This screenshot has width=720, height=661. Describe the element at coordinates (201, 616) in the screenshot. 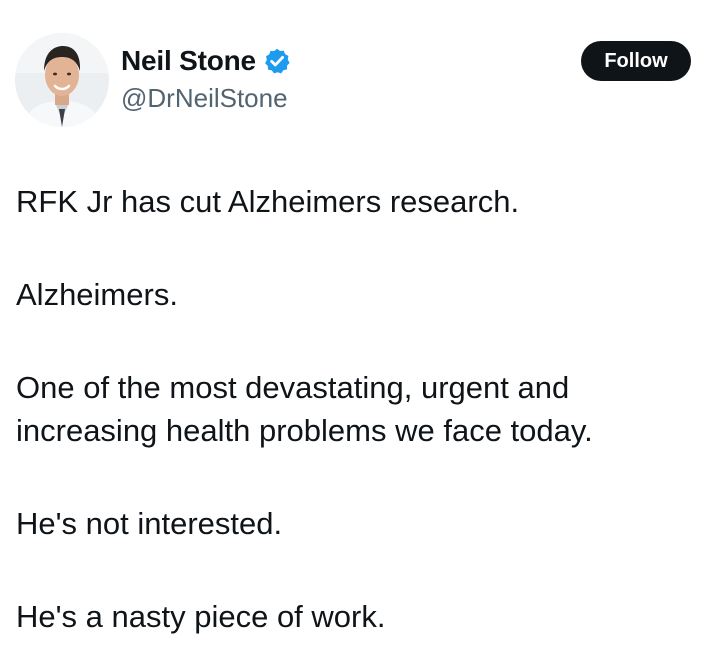

I see `tweet-paragraph: He's a nasty piece of work.` at that location.